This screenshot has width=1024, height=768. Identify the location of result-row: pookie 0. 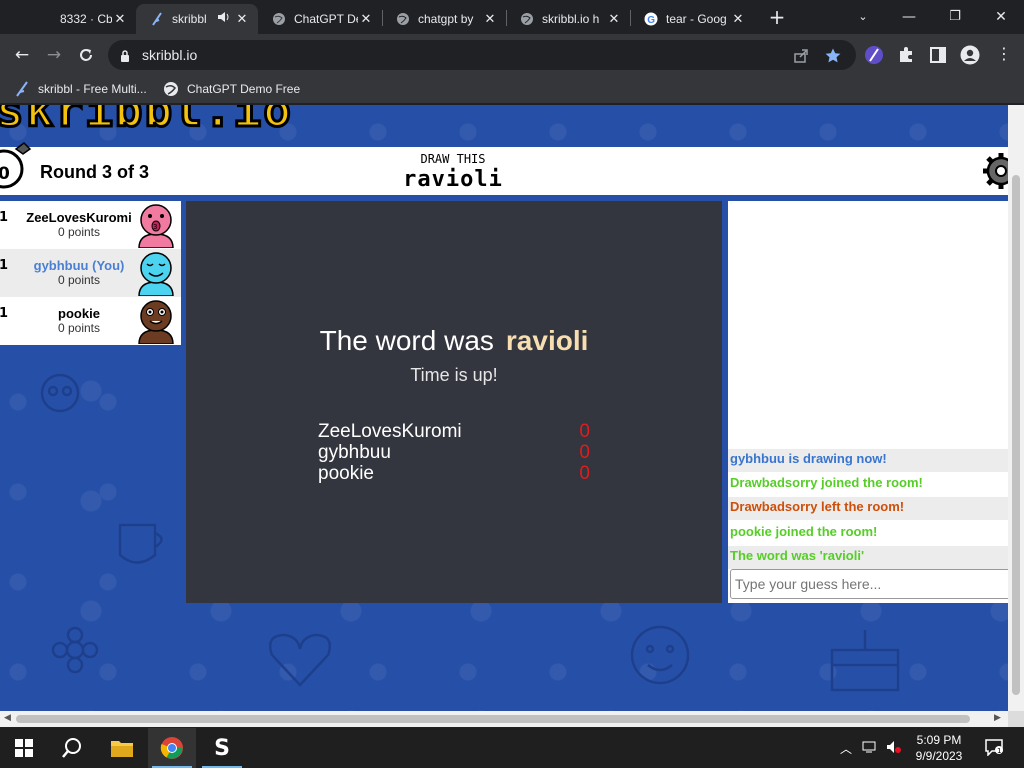
(454, 473).